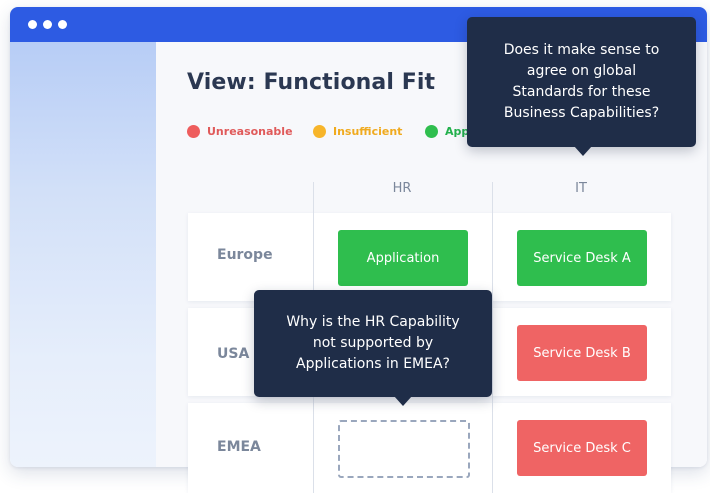 The image size is (710, 493). Describe the element at coordinates (193, 131) in the screenshot. I see `red-dot-icon` at that location.